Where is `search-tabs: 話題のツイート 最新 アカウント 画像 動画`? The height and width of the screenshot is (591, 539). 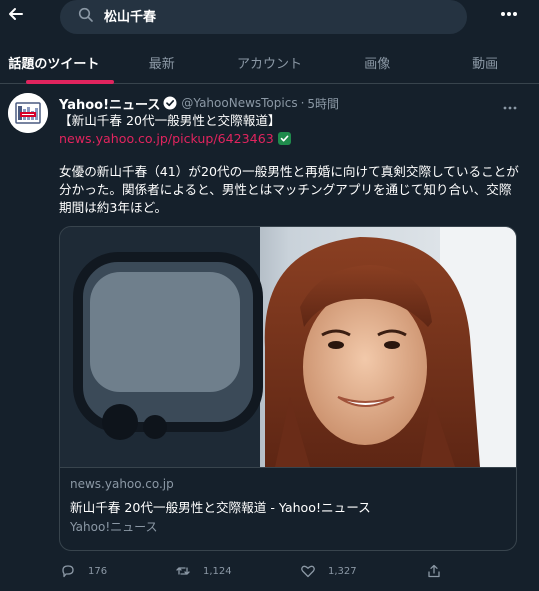
search-tabs: 話題のツイート 最新 アカウント 画像 動画 is located at coordinates (269, 62).